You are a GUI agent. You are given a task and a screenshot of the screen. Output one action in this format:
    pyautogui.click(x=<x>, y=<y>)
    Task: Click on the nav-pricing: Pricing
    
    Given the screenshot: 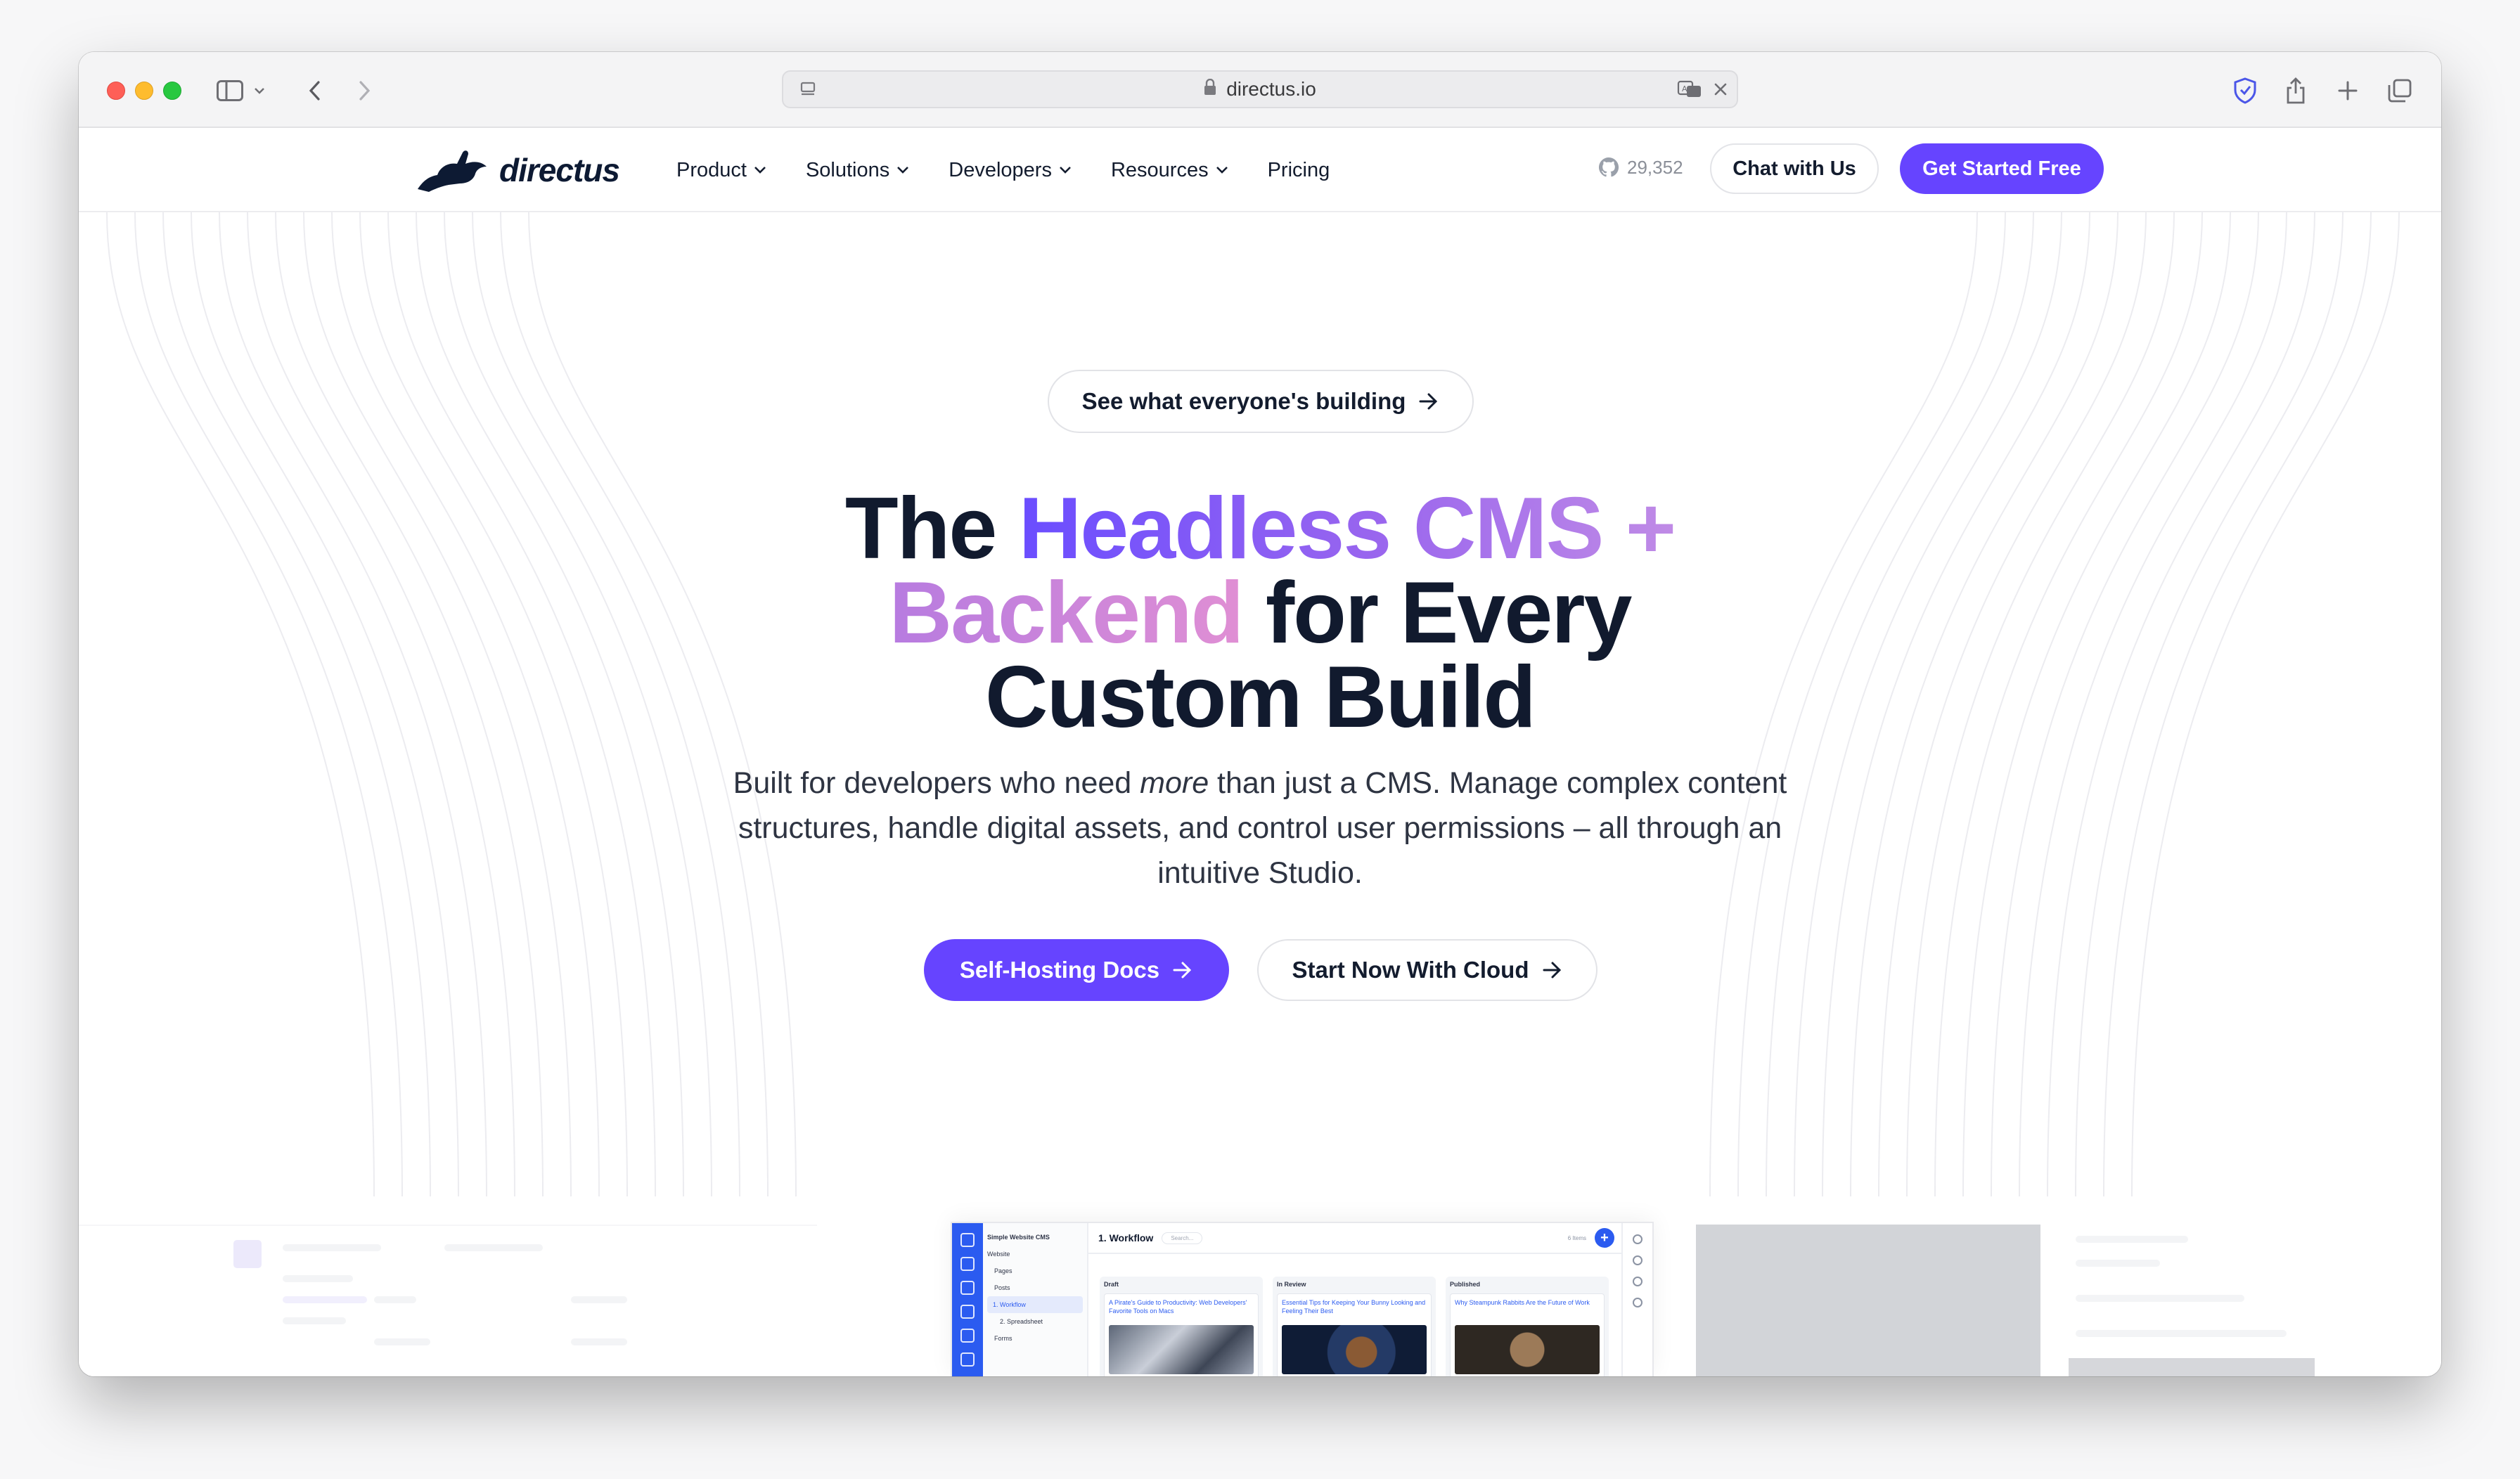 What is the action you would take?
    pyautogui.click(x=1299, y=170)
    